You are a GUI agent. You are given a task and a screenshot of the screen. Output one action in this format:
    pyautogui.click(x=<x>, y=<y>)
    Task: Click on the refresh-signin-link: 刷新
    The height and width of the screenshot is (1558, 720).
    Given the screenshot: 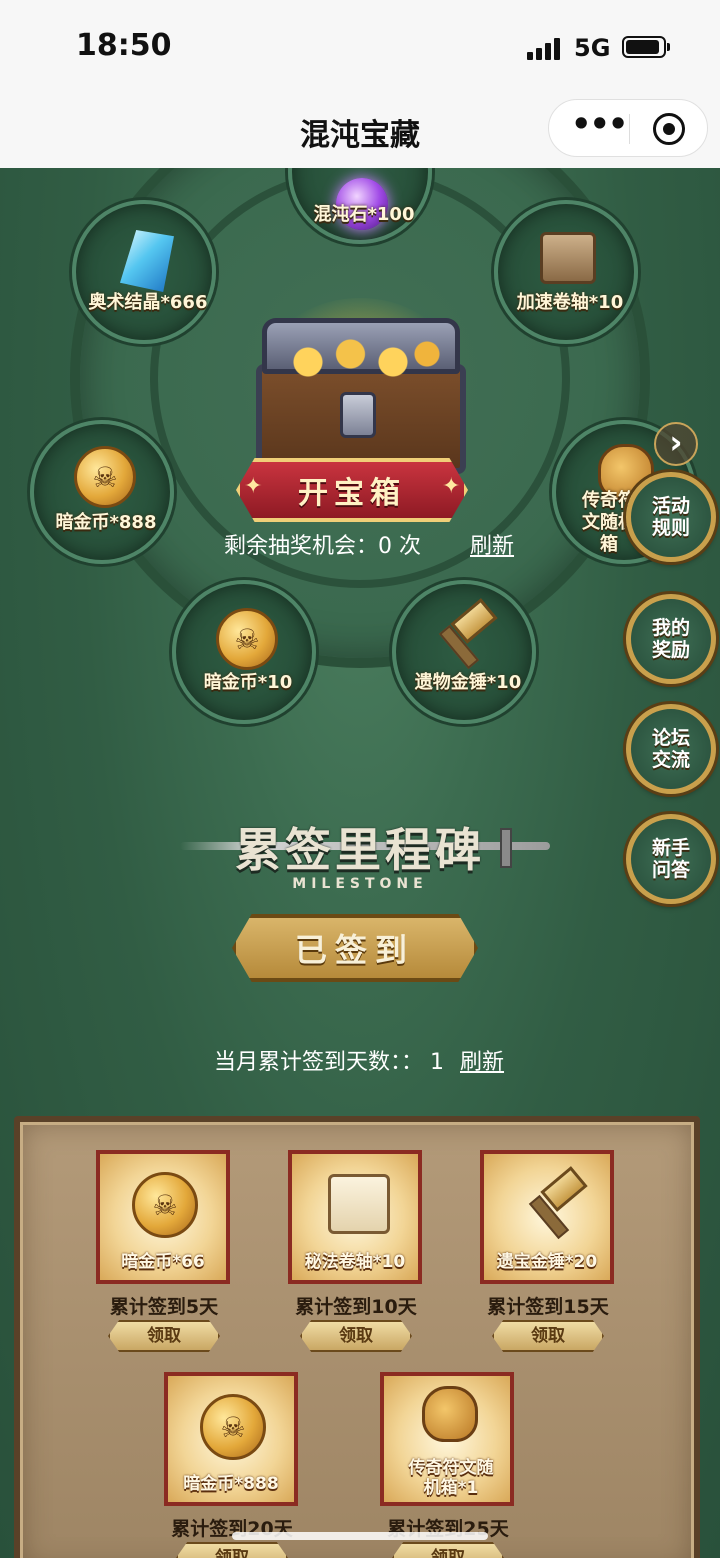 What is the action you would take?
    pyautogui.click(x=482, y=1060)
    